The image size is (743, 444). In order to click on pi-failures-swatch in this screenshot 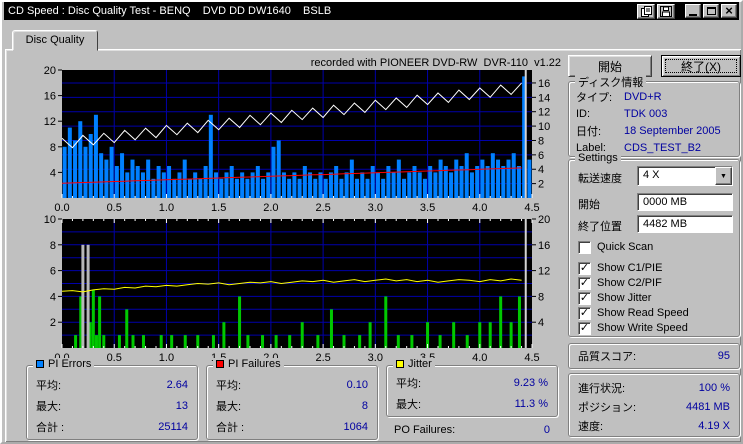, I will do `click(220, 364)`.